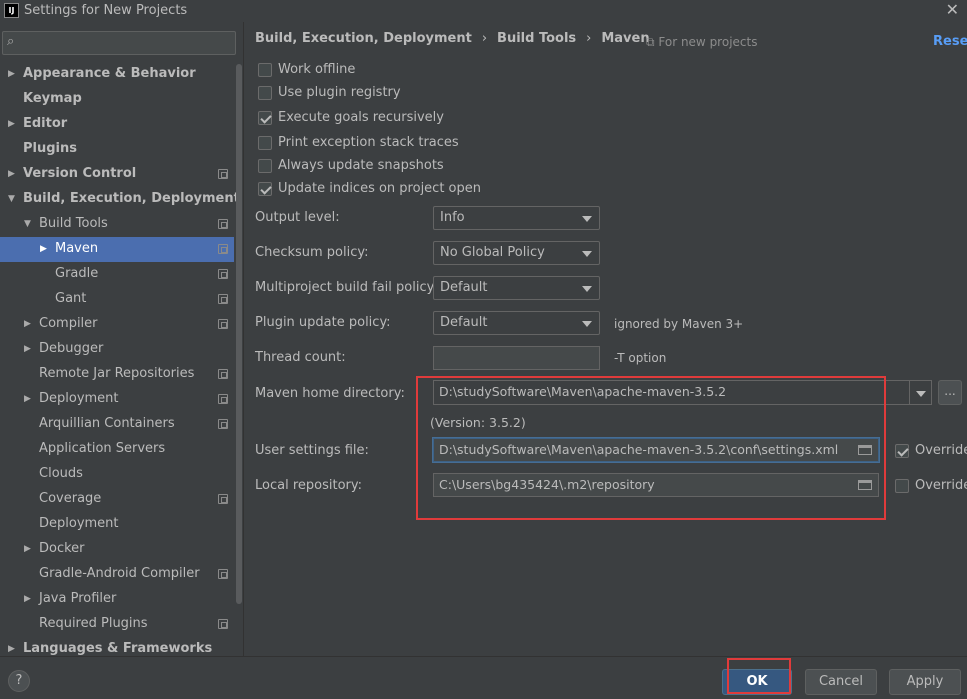  I want to click on close-icon: ✕, so click(952, 9).